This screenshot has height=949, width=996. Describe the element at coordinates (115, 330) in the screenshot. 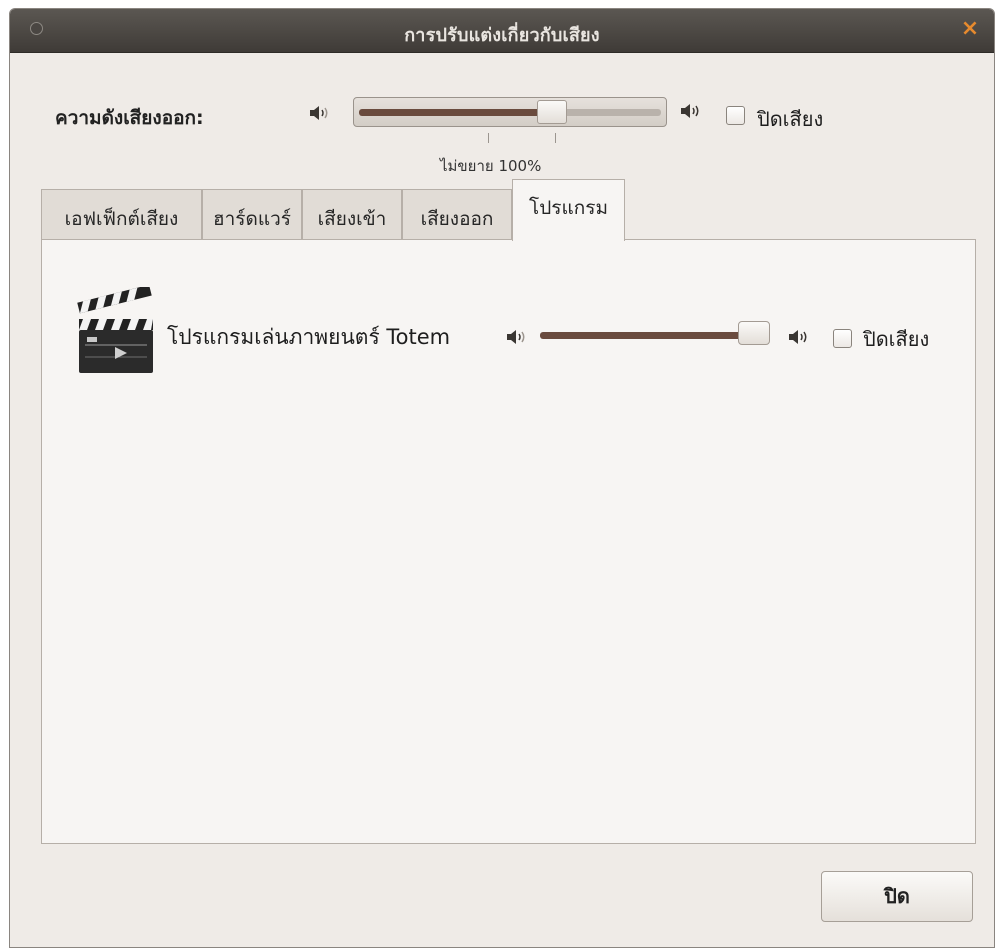

I see `clapperboard-icon` at that location.